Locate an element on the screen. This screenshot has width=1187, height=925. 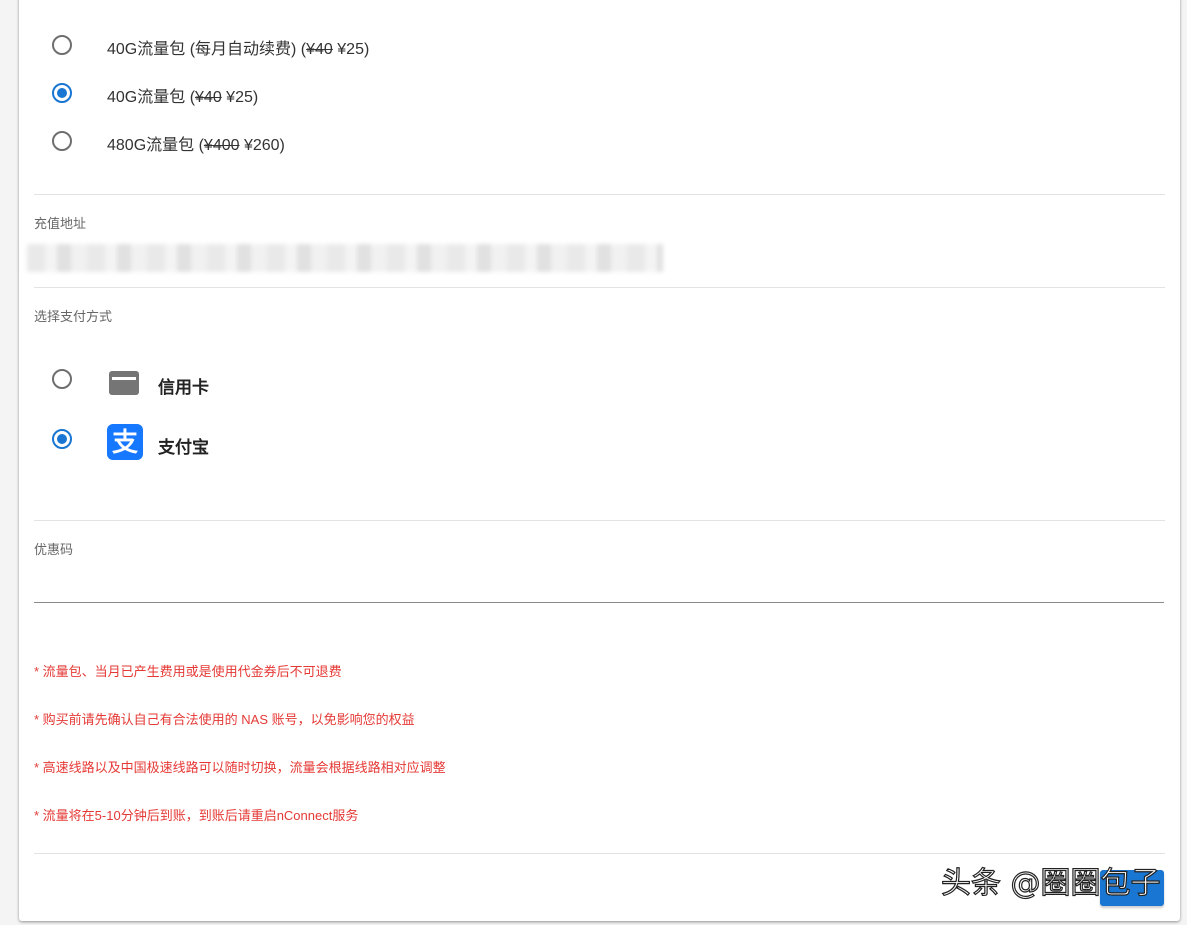
notice-text: * 高速线路以及中国极速线路可以随时切换，流量会根据线路相对应调整 is located at coordinates (240, 767).